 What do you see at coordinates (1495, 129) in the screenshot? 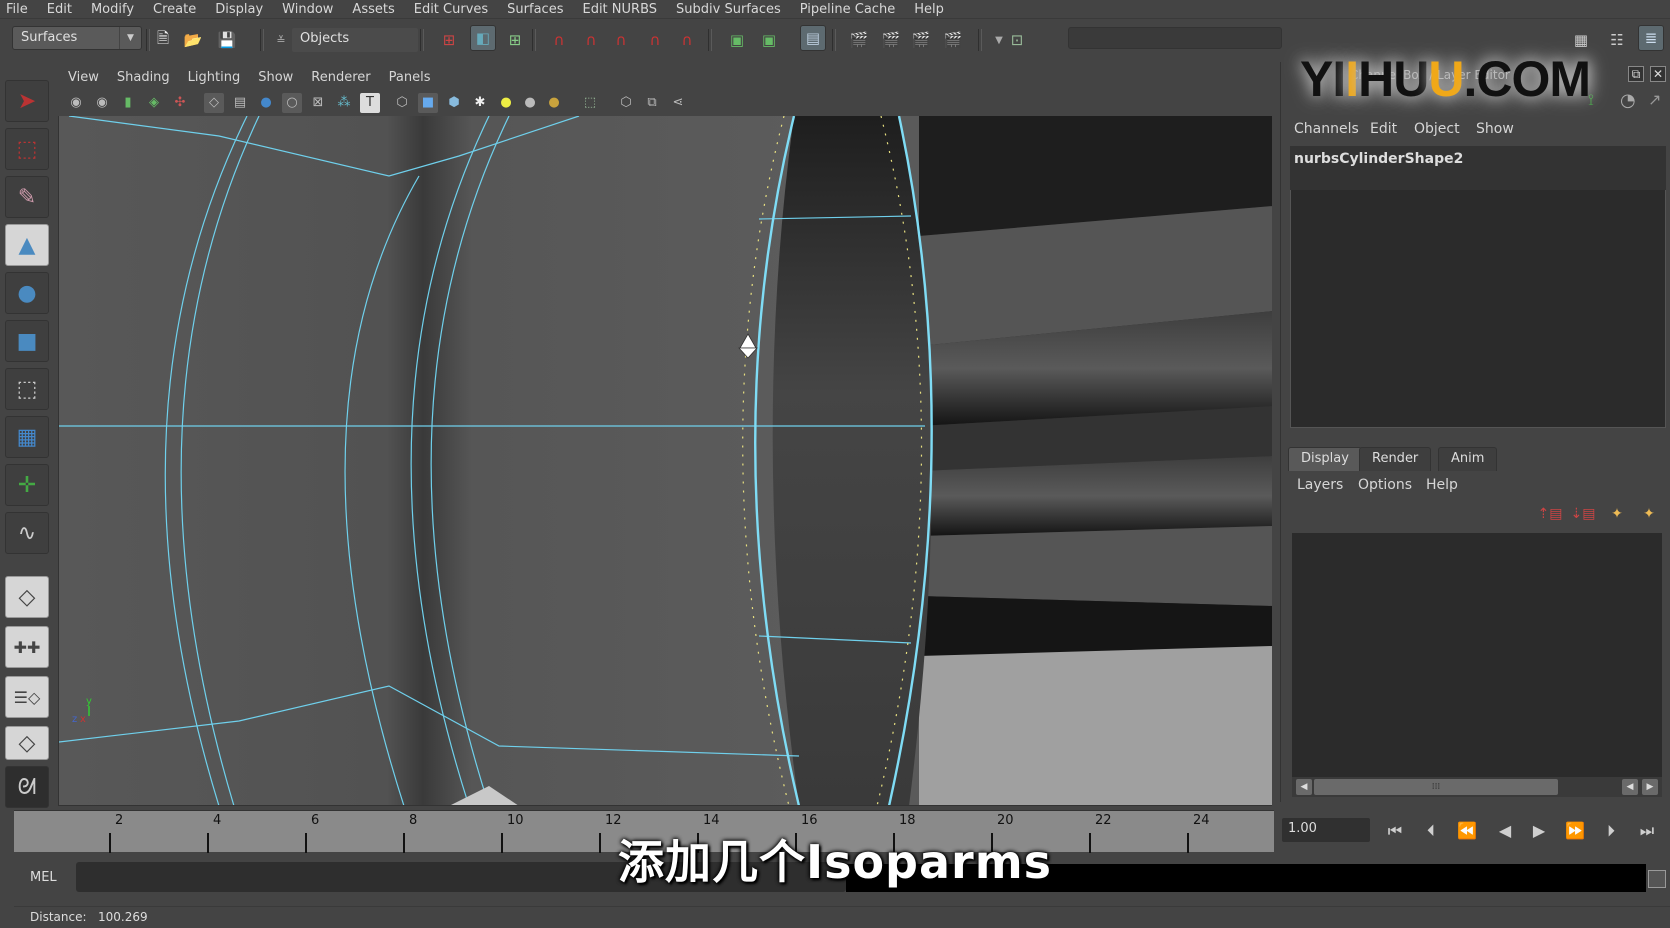
I see `channel-menu-show: Show` at bounding box center [1495, 129].